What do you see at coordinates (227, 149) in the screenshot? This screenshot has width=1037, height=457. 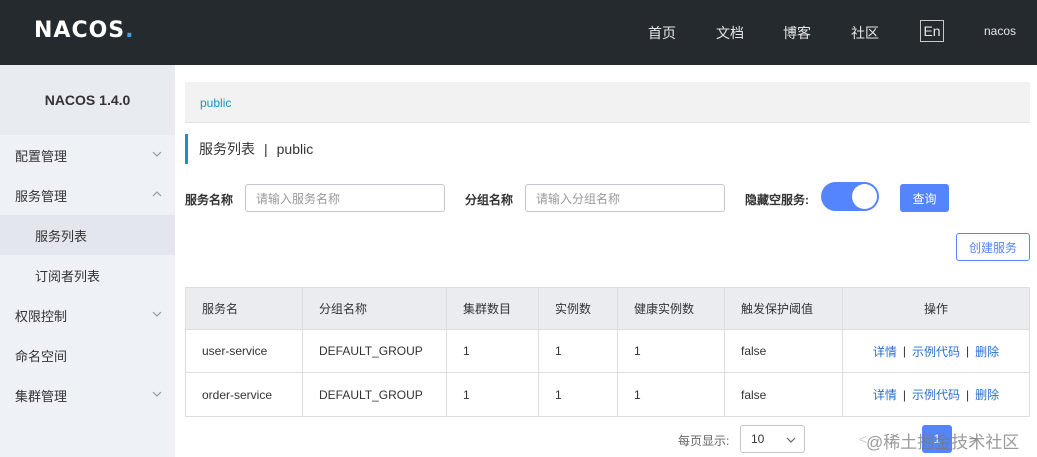 I see `page-title-text: 服务列表` at bounding box center [227, 149].